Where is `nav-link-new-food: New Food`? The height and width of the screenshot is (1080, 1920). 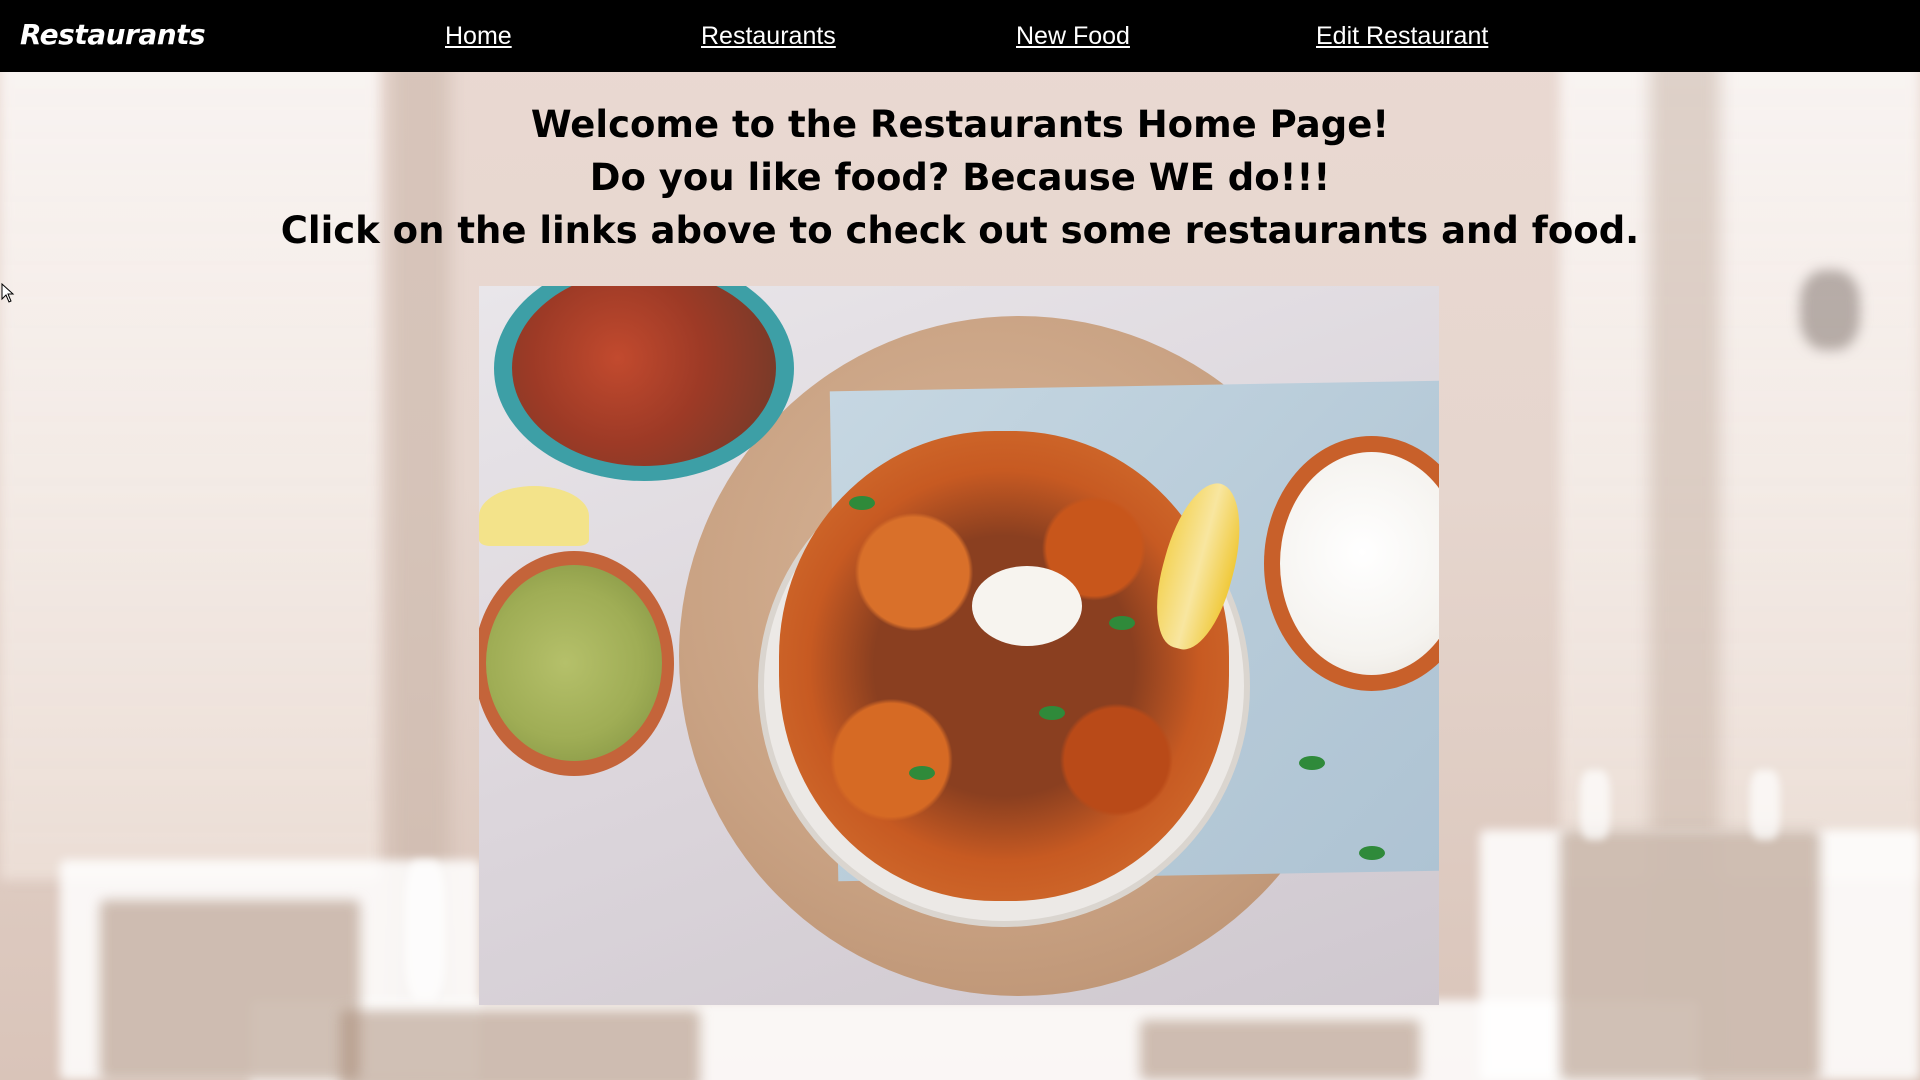
nav-link-new-food: New Food is located at coordinates (1073, 36).